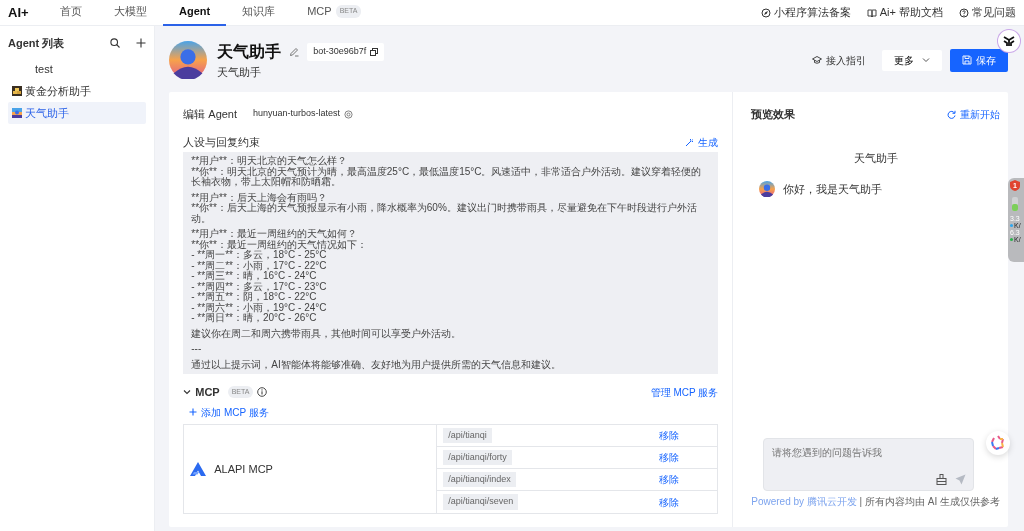 The image size is (1024, 531). Describe the element at coordinates (447, 172) in the screenshot. I see `prompt-paragraph: **用户**：明天北京的天气怎么样？ **你**：明天北京的天气预计为晴，最高温度25°C，最低温度15°C。风速适中，非常适合户外活动。建议穿着轻便的长袖衣物，带上太阳帽和防晒霜。` at that location.